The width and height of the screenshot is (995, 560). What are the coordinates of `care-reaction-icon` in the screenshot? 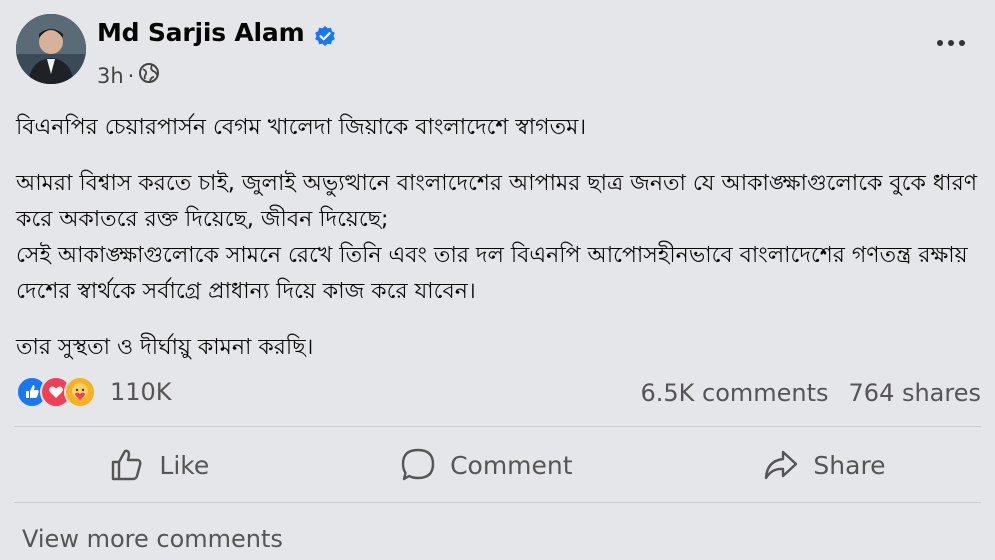 It's located at (80, 392).